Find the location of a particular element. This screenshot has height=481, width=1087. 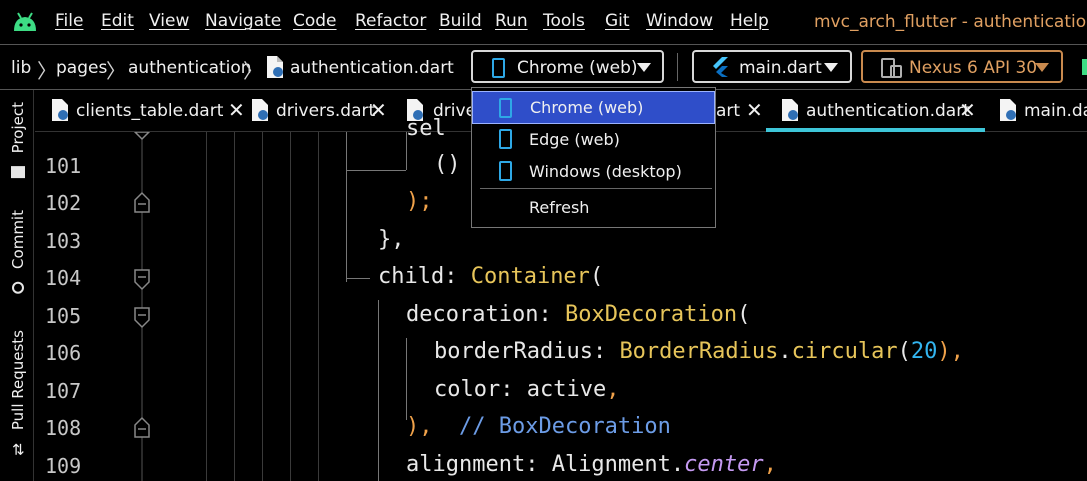

breadcrumb-authentication: authentication is located at coordinates (190, 68).